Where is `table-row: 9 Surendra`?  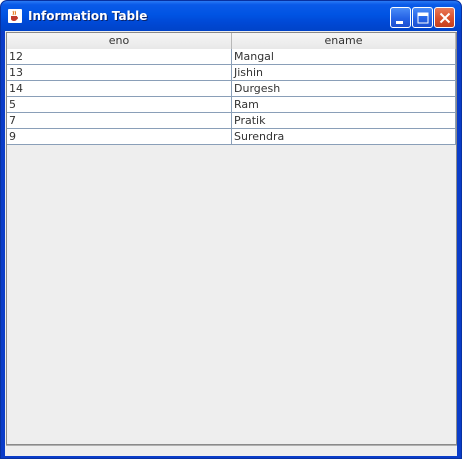
table-row: 9 Surendra is located at coordinates (231, 137).